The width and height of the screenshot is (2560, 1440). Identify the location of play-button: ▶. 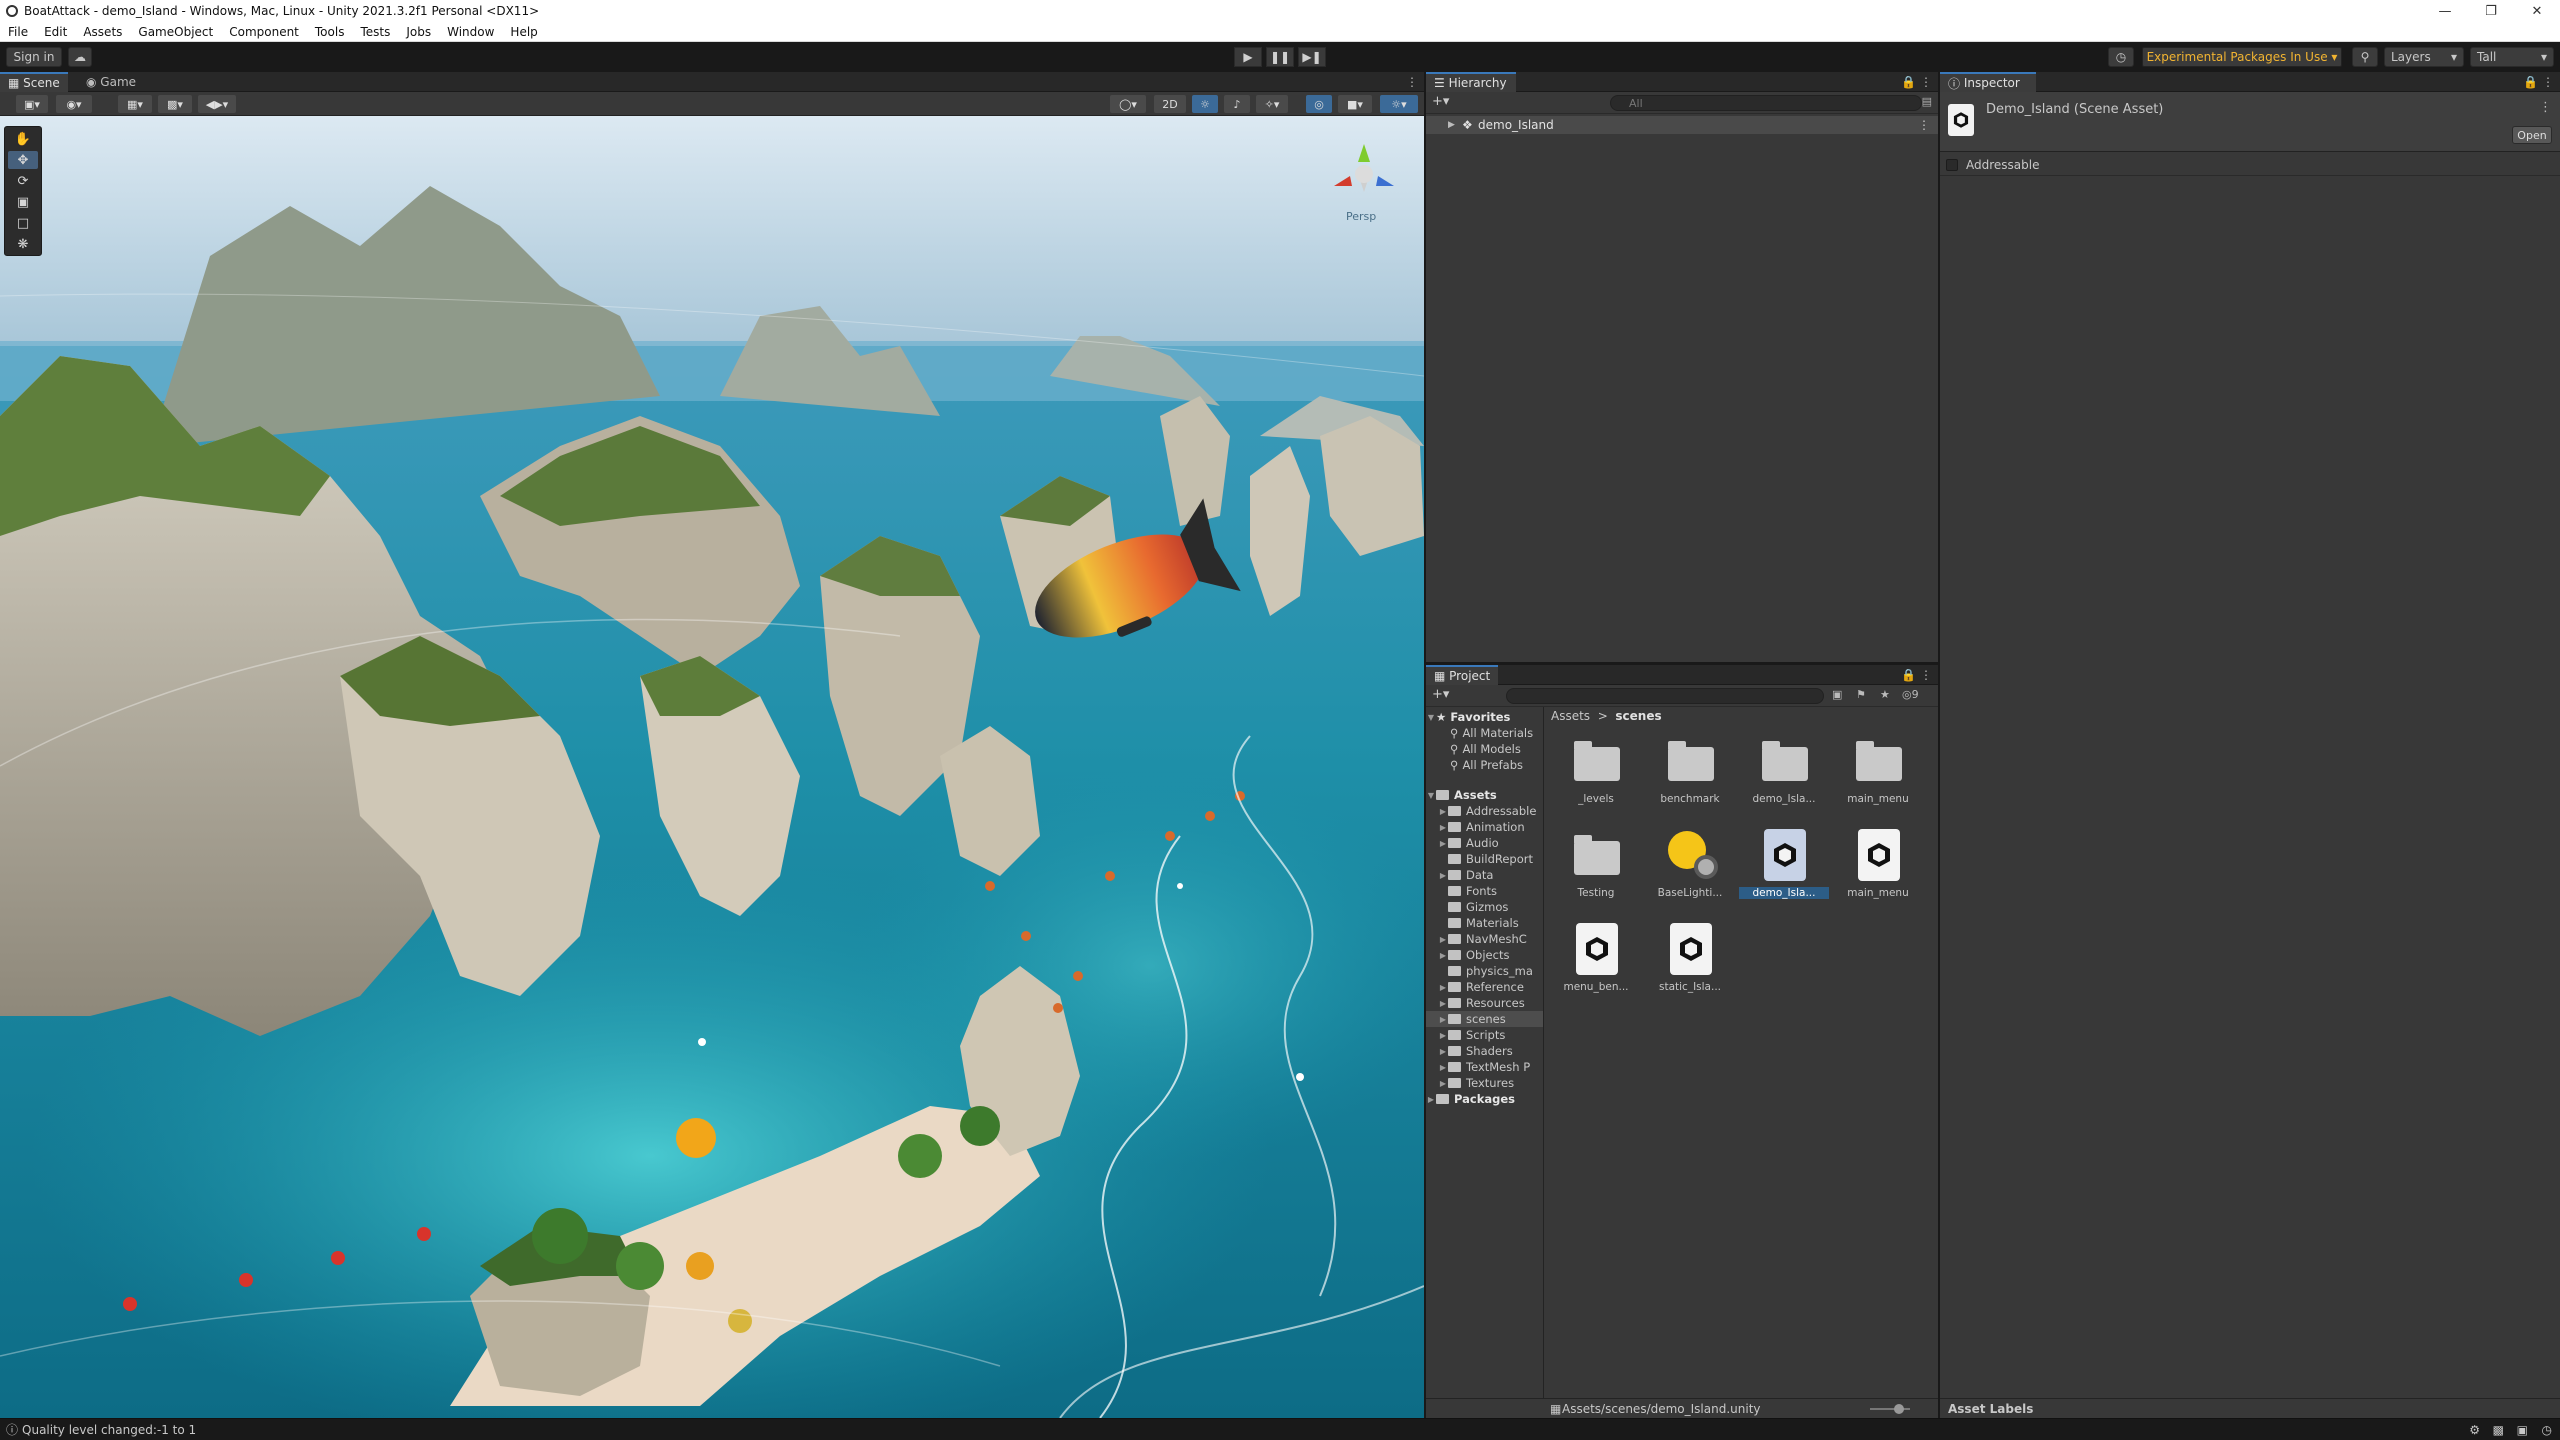
(1248, 57).